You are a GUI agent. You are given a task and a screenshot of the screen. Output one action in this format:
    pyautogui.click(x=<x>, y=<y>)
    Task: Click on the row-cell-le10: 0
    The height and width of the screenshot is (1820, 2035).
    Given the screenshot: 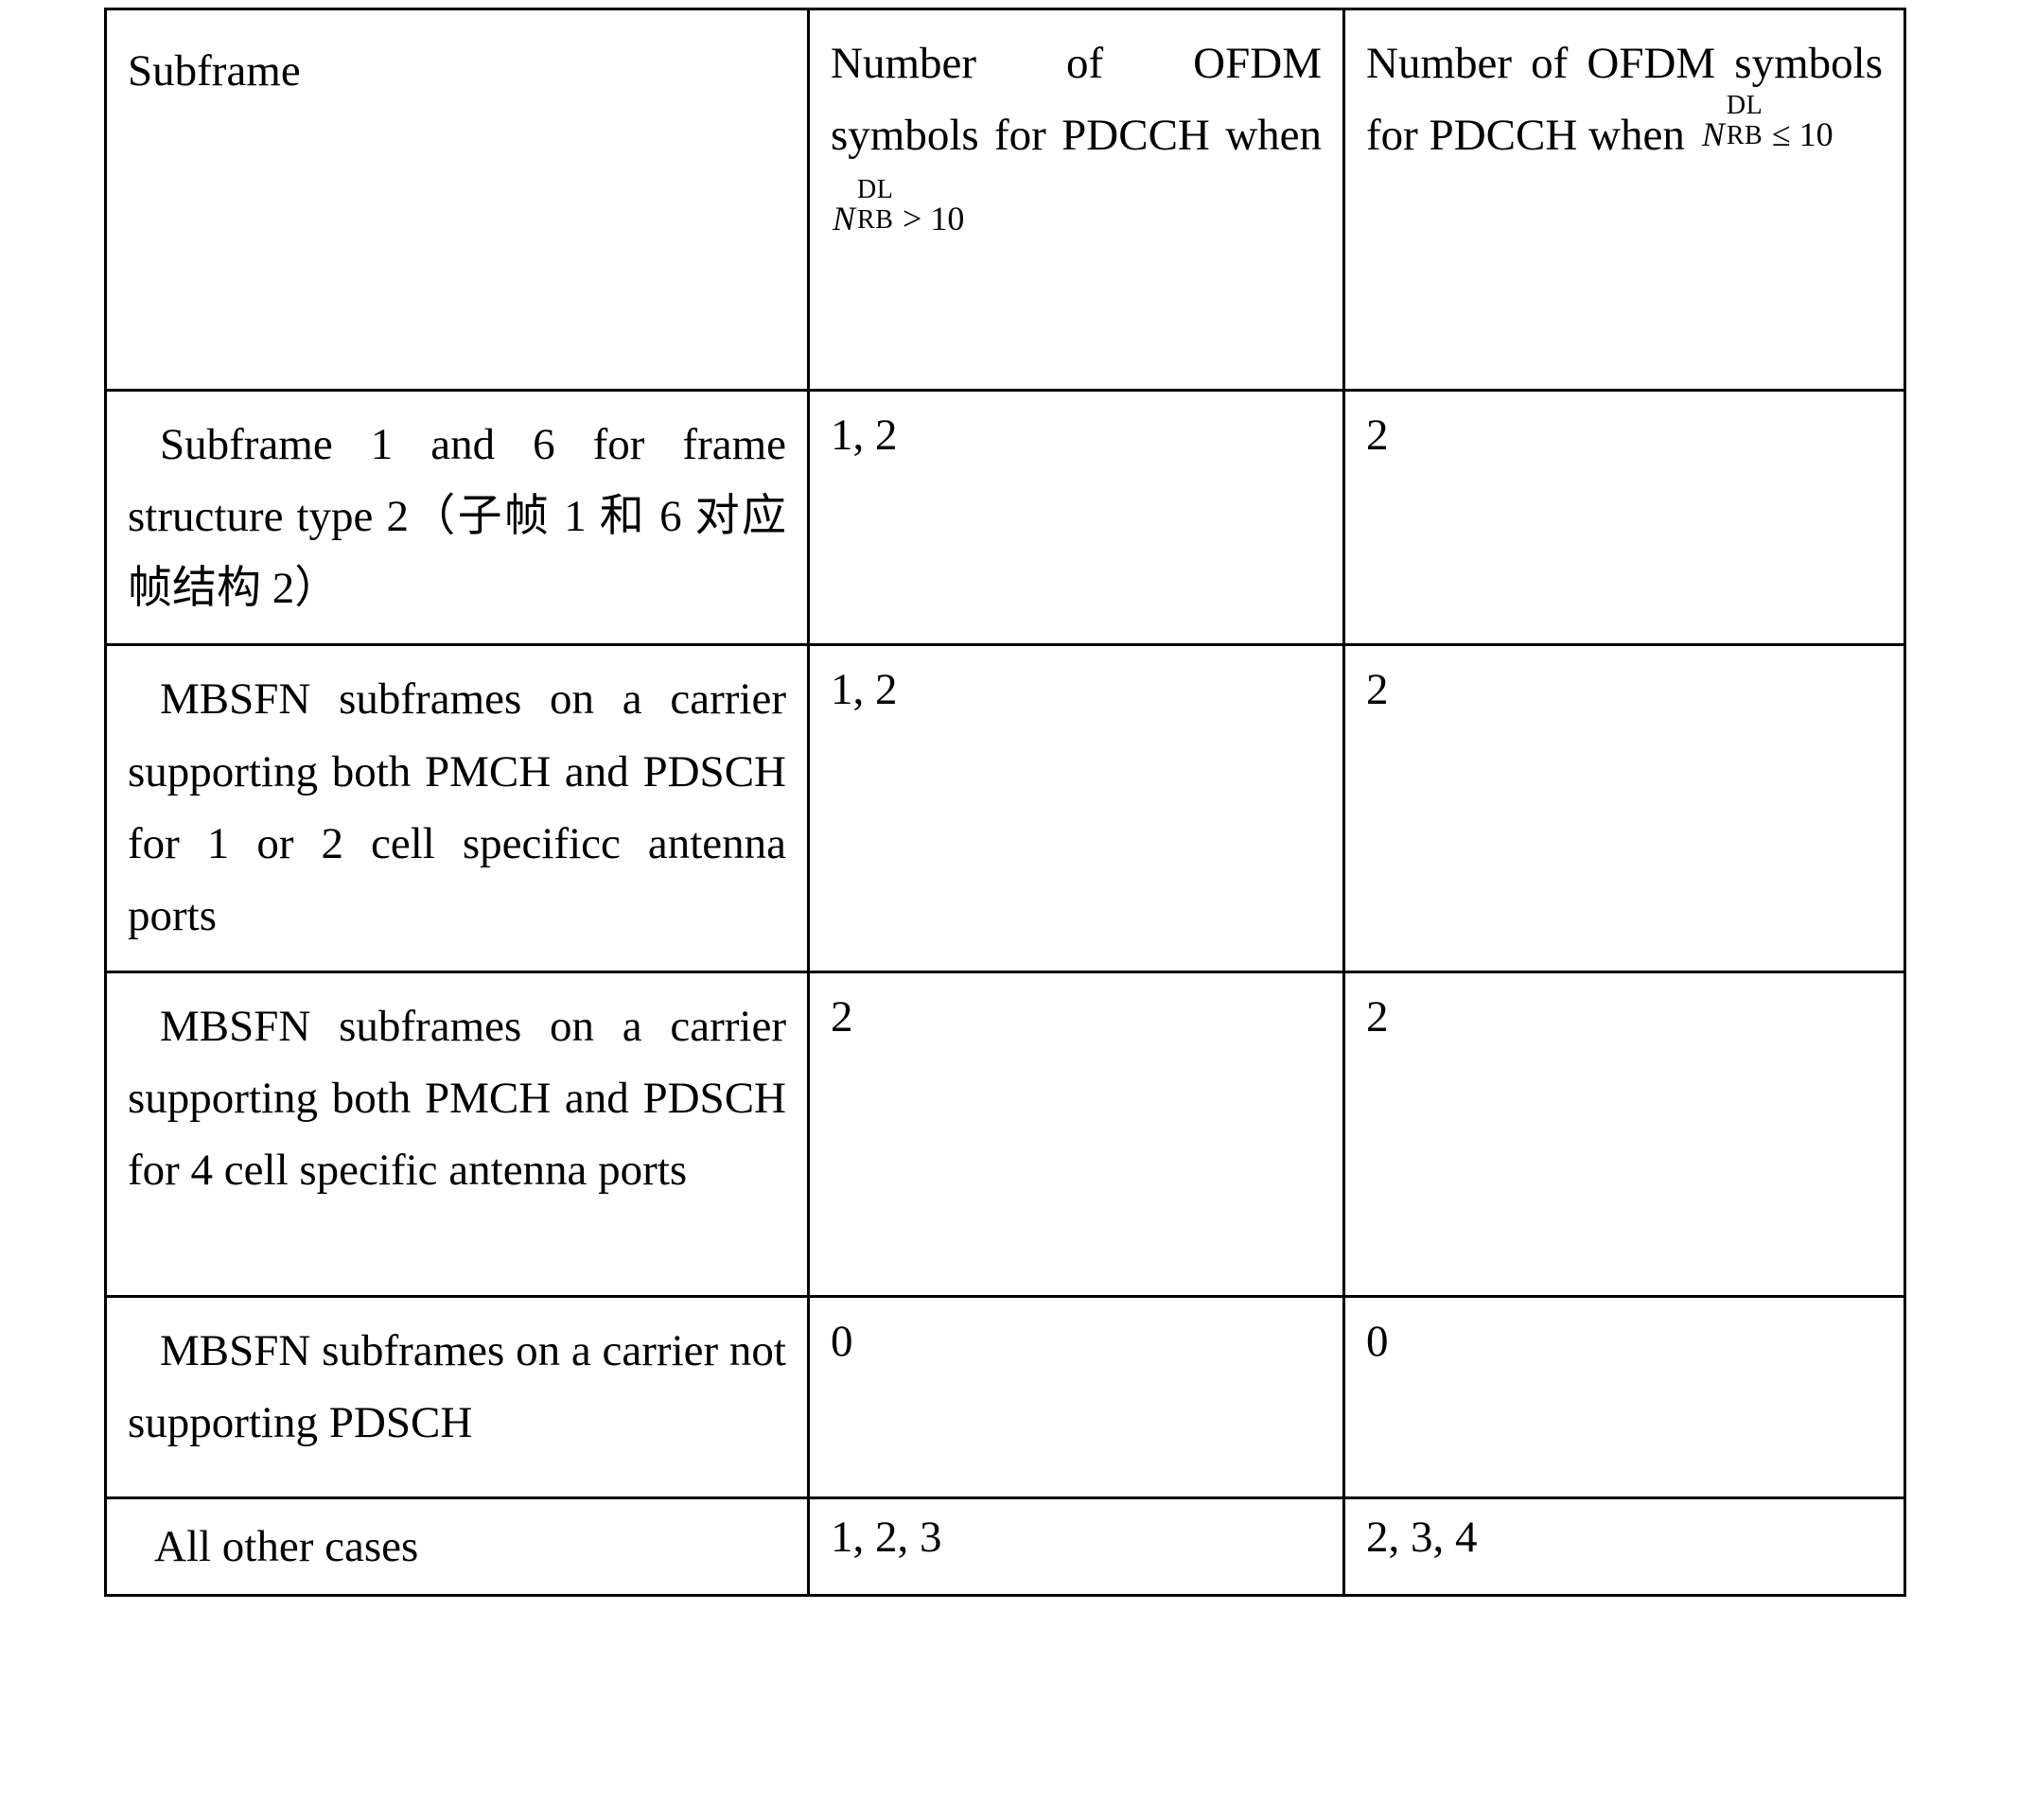 What is the action you would take?
    pyautogui.click(x=1624, y=1396)
    